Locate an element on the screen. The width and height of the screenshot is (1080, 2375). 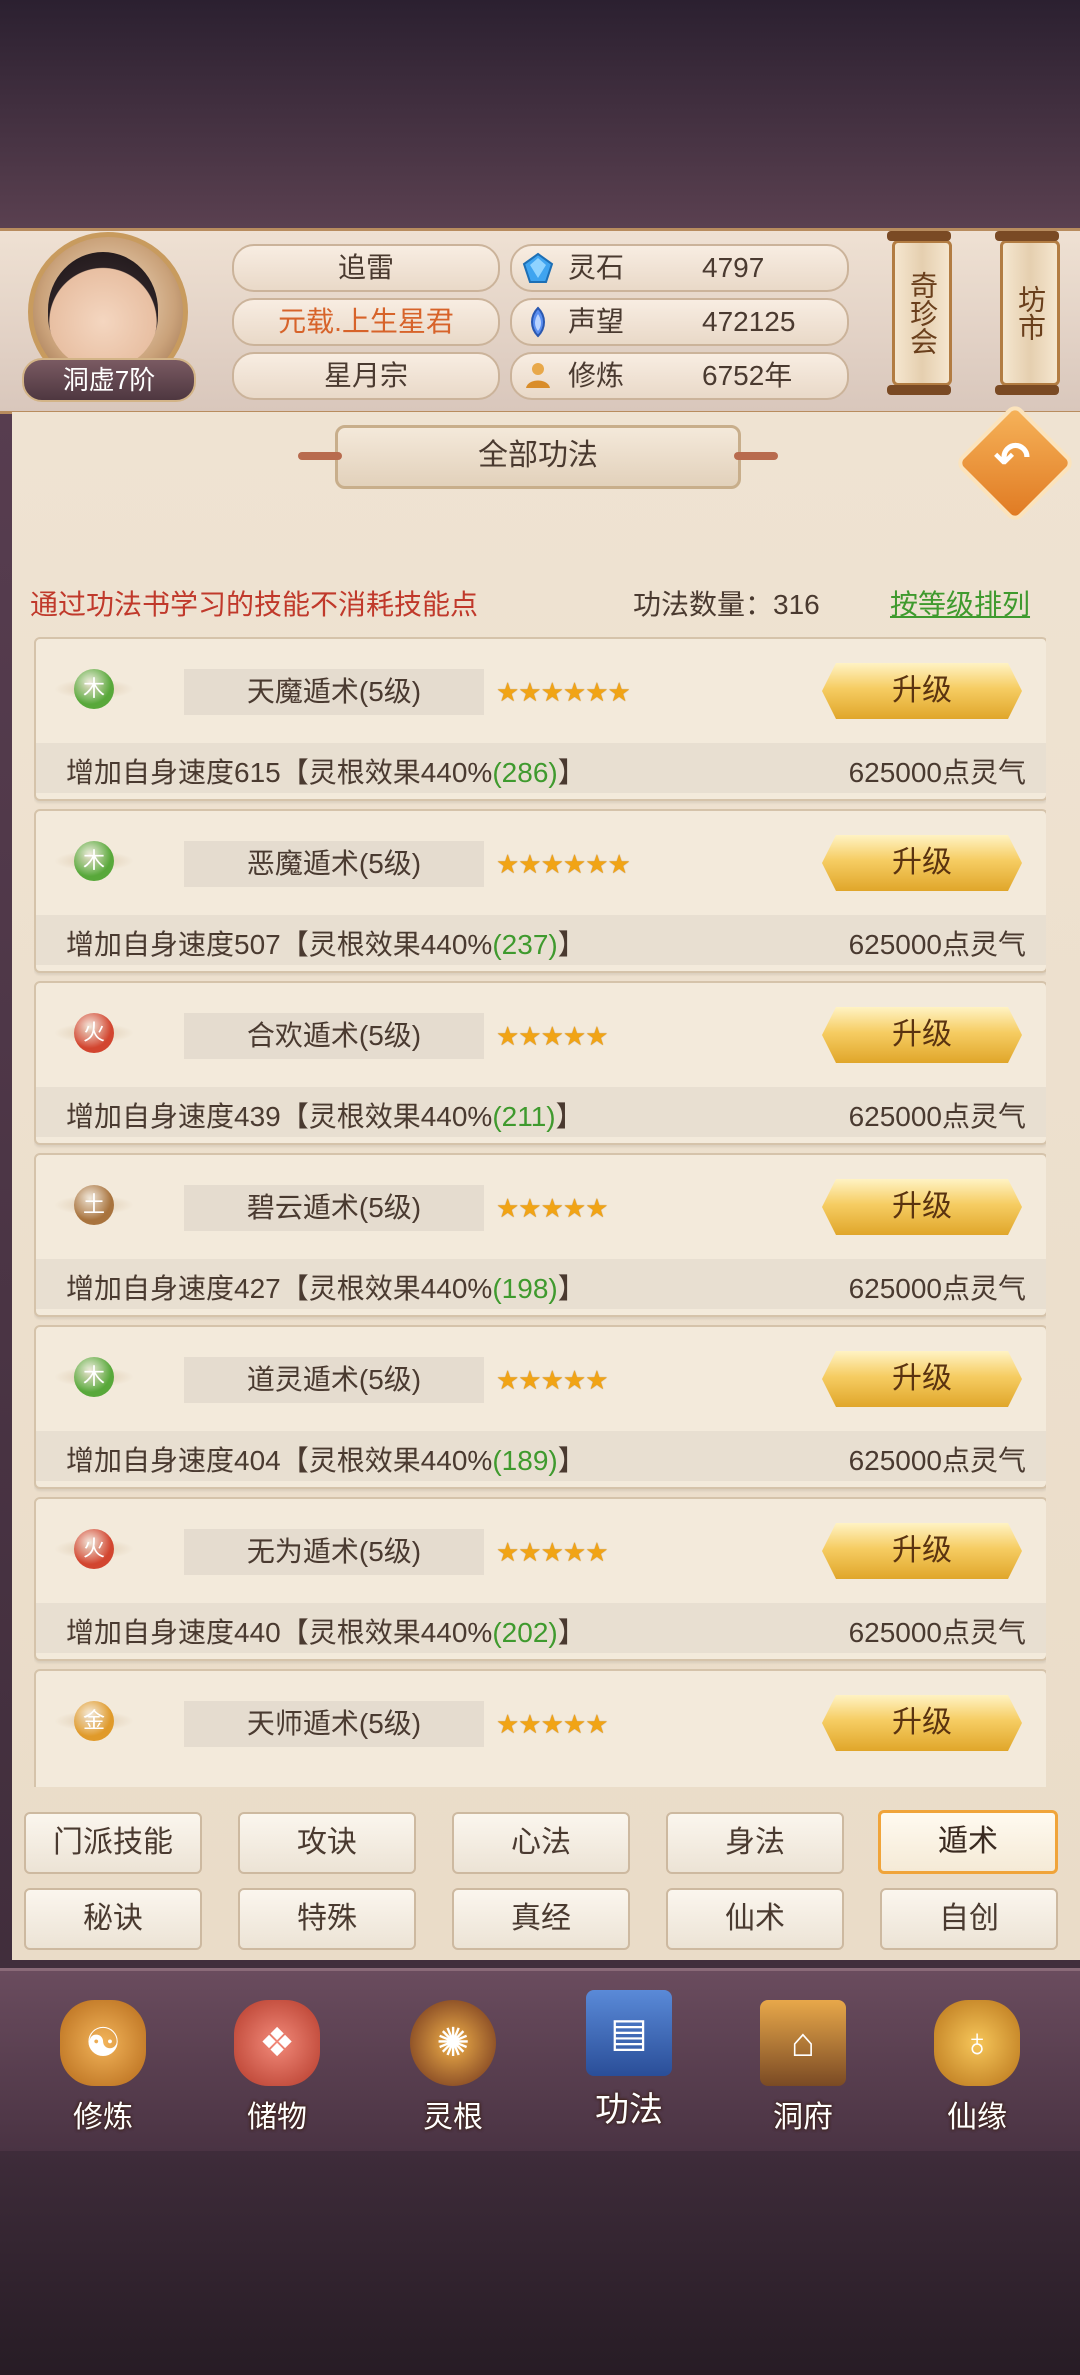
skill-description: 增加自身速度427【灵根效果440%(198)】 is located at coordinates (326, 1288).